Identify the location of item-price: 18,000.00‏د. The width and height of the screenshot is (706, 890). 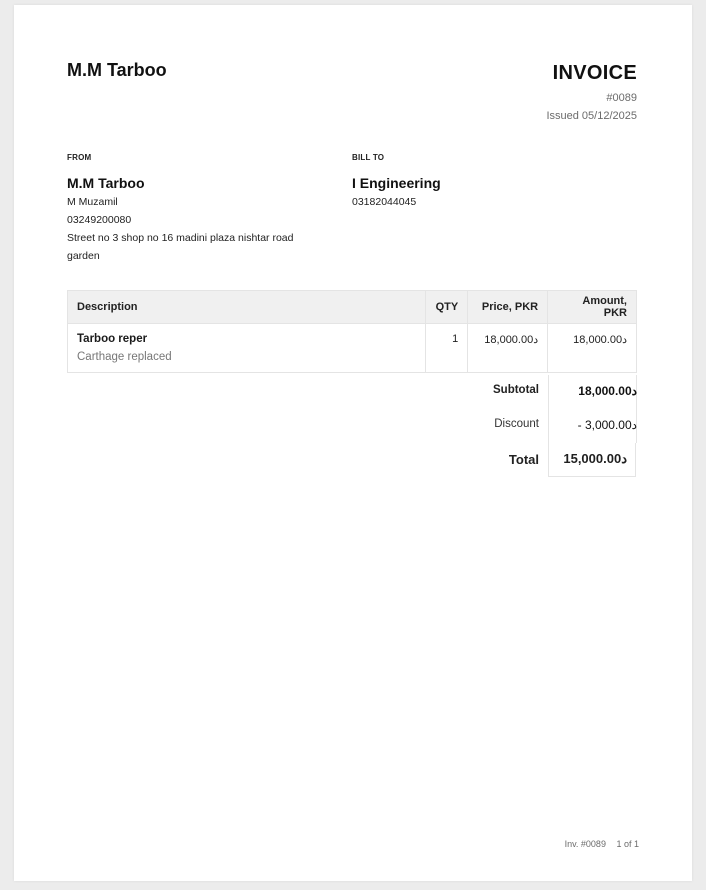
(508, 348).